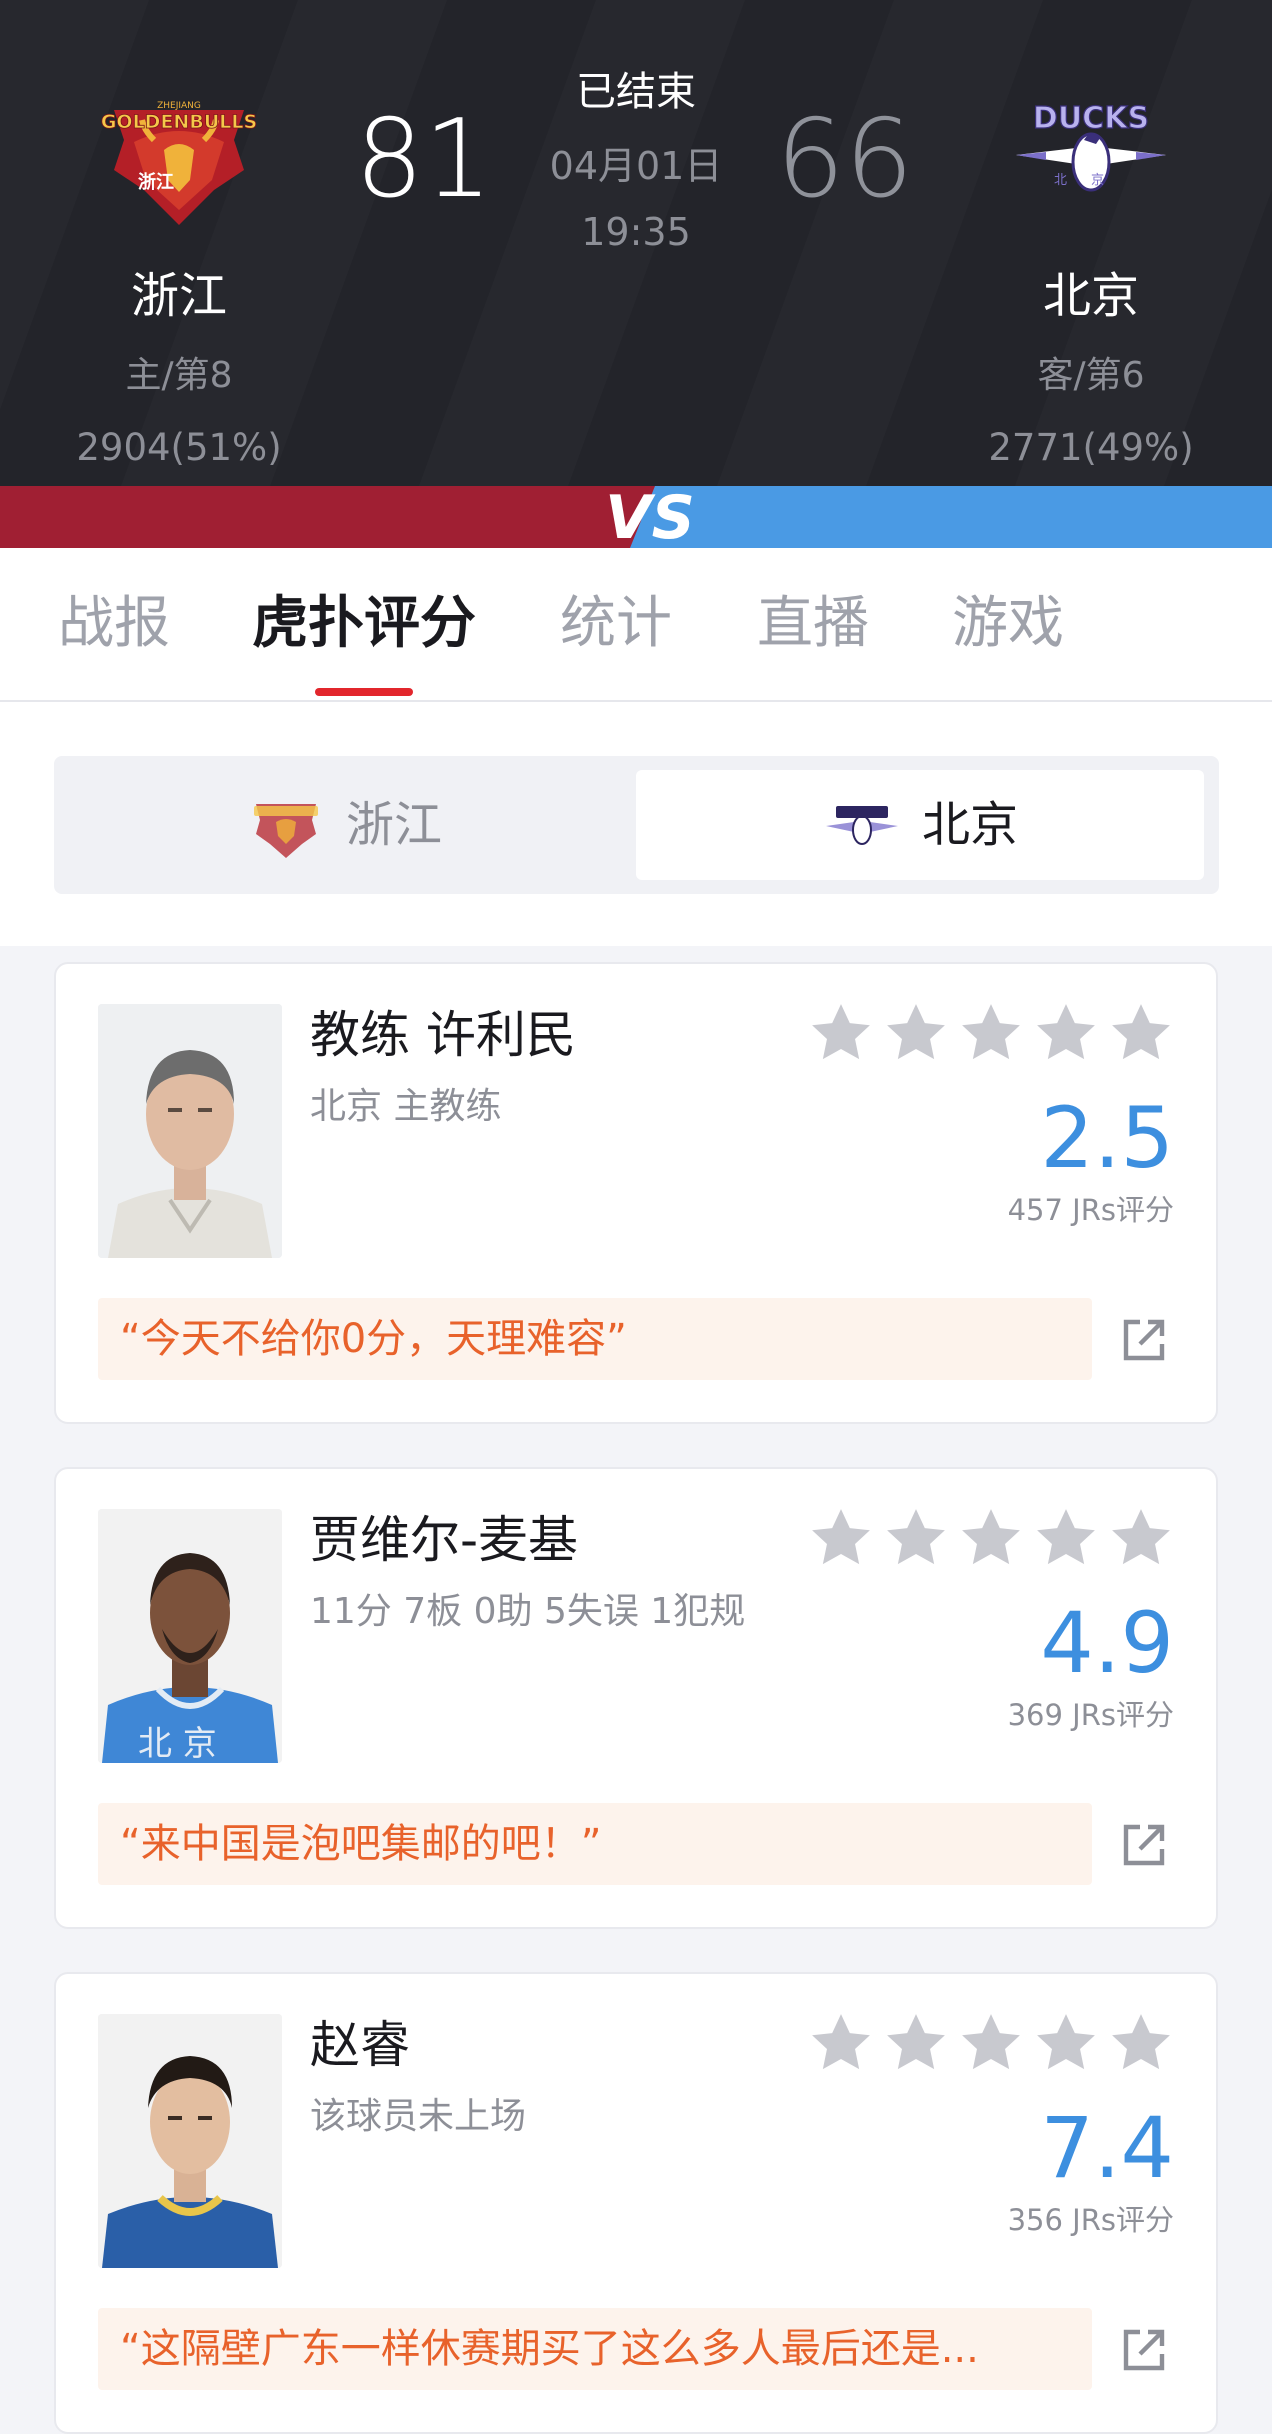  What do you see at coordinates (1107, 1643) in the screenshot?
I see `average-rating: 4.9` at bounding box center [1107, 1643].